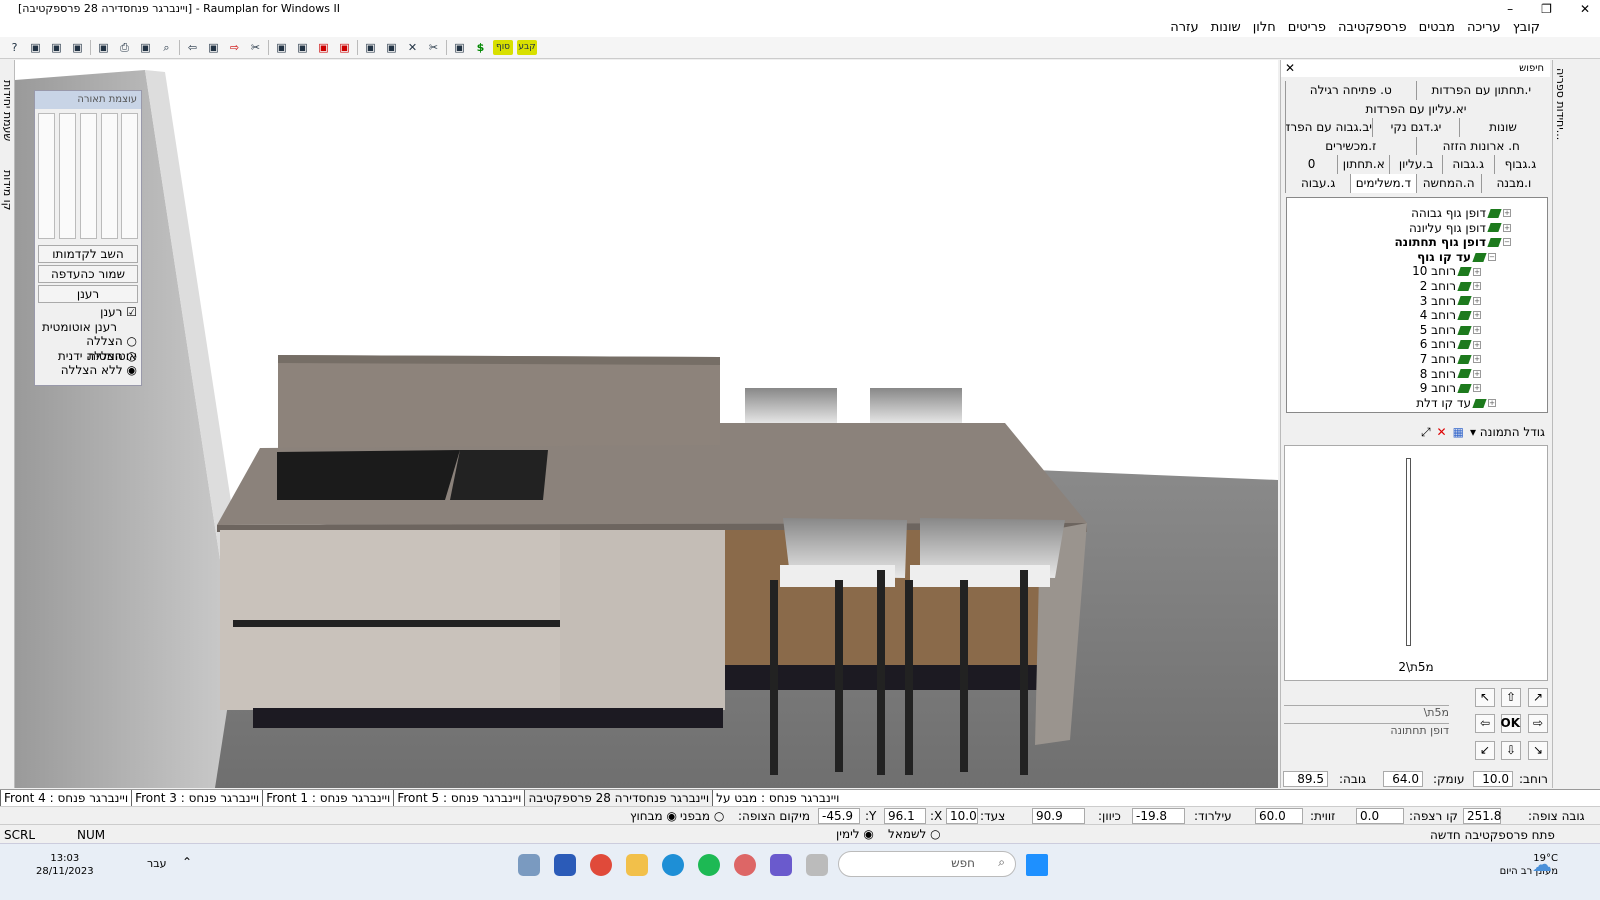 Image resolution: width=1600 pixels, height=900 pixels. What do you see at coordinates (7, 110) in the screenshot?
I see `tab-units: שעמת יחידות` at bounding box center [7, 110].